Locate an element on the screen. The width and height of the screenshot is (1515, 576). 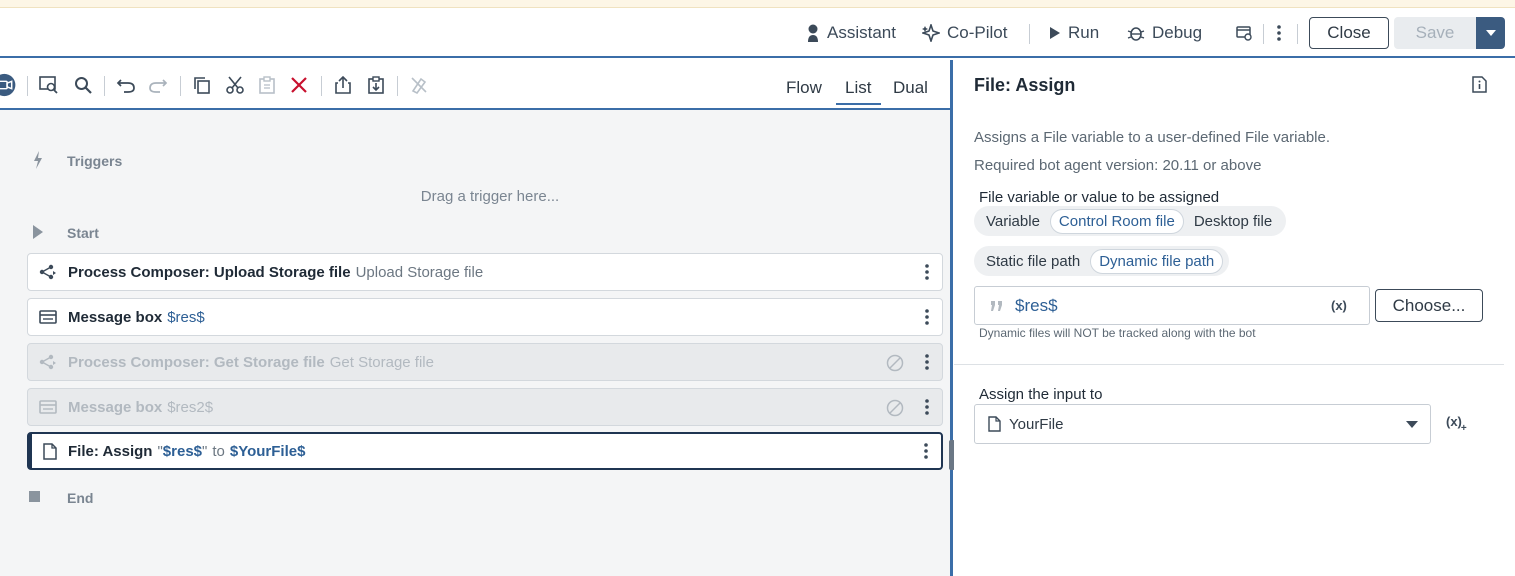
export-button is located at coordinates (343, 85).